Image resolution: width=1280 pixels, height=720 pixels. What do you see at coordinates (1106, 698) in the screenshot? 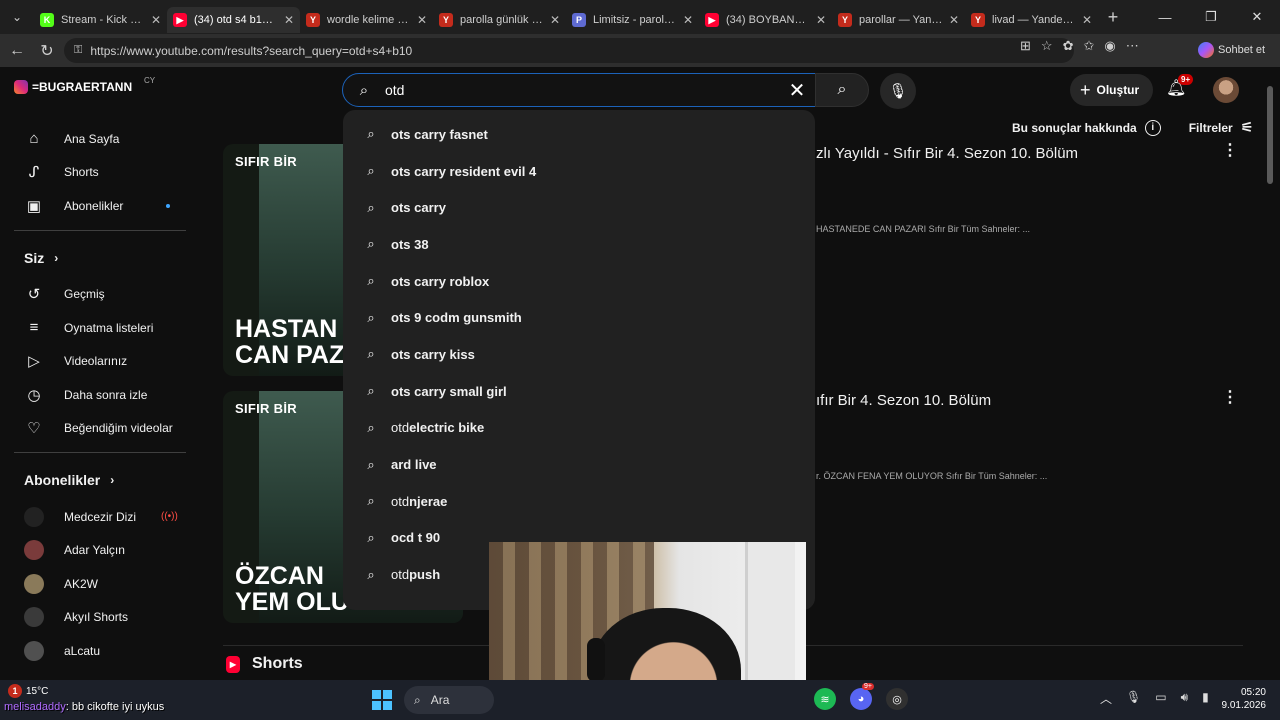
I see `tray-overflow-icon: ︿` at bounding box center [1106, 698].